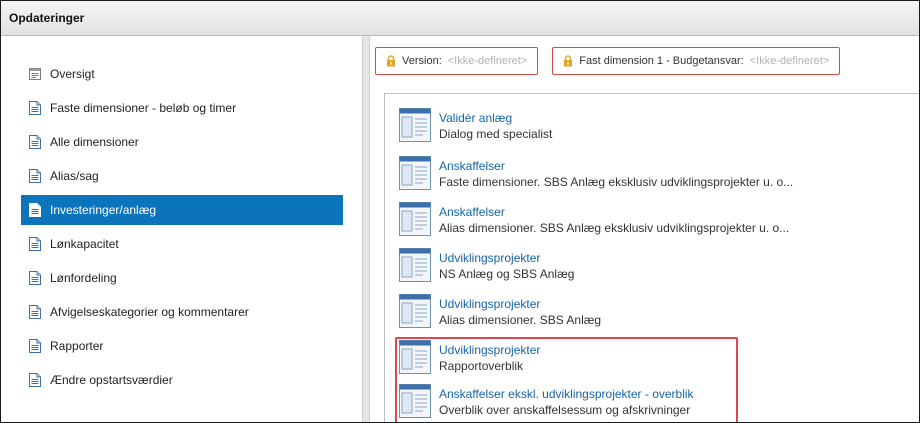 Image resolution: width=920 pixels, height=423 pixels. I want to click on sidebar-item-aendre-opstartsvaerdier: Ændre opstartsværdier, so click(182, 380).